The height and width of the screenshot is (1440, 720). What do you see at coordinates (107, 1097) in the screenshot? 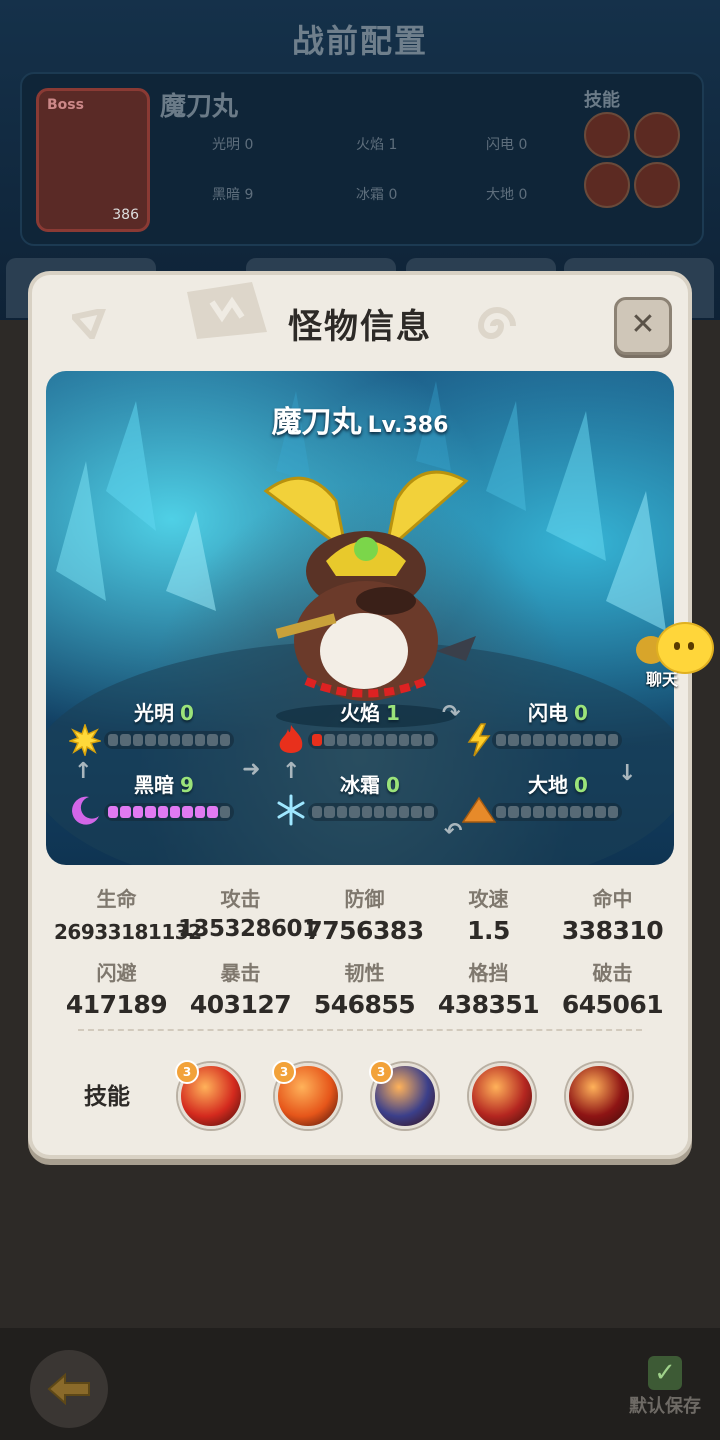
I see `skills-label: 技能` at bounding box center [107, 1097].